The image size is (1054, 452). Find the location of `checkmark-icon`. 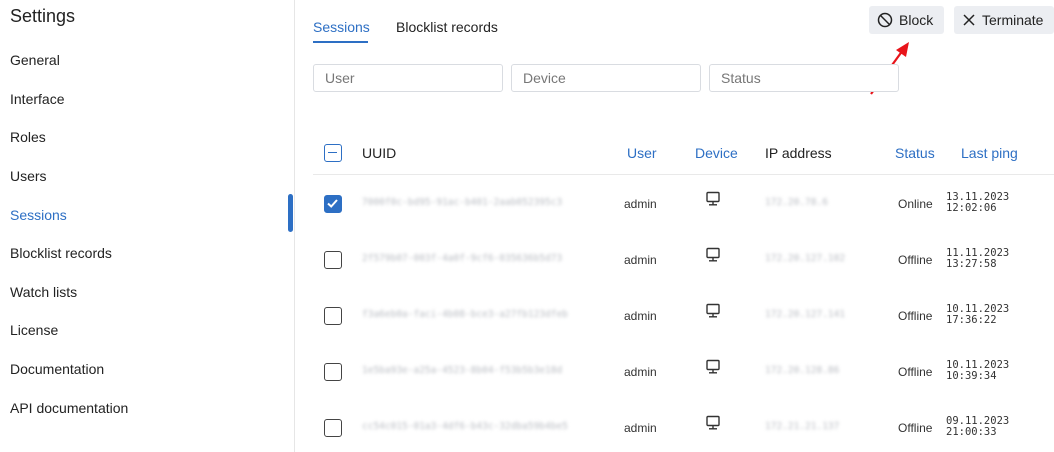

checkmark-icon is located at coordinates (332, 203).